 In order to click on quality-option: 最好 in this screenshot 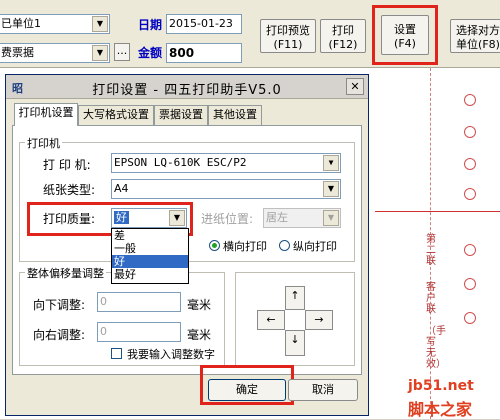, I will do `click(150, 274)`.